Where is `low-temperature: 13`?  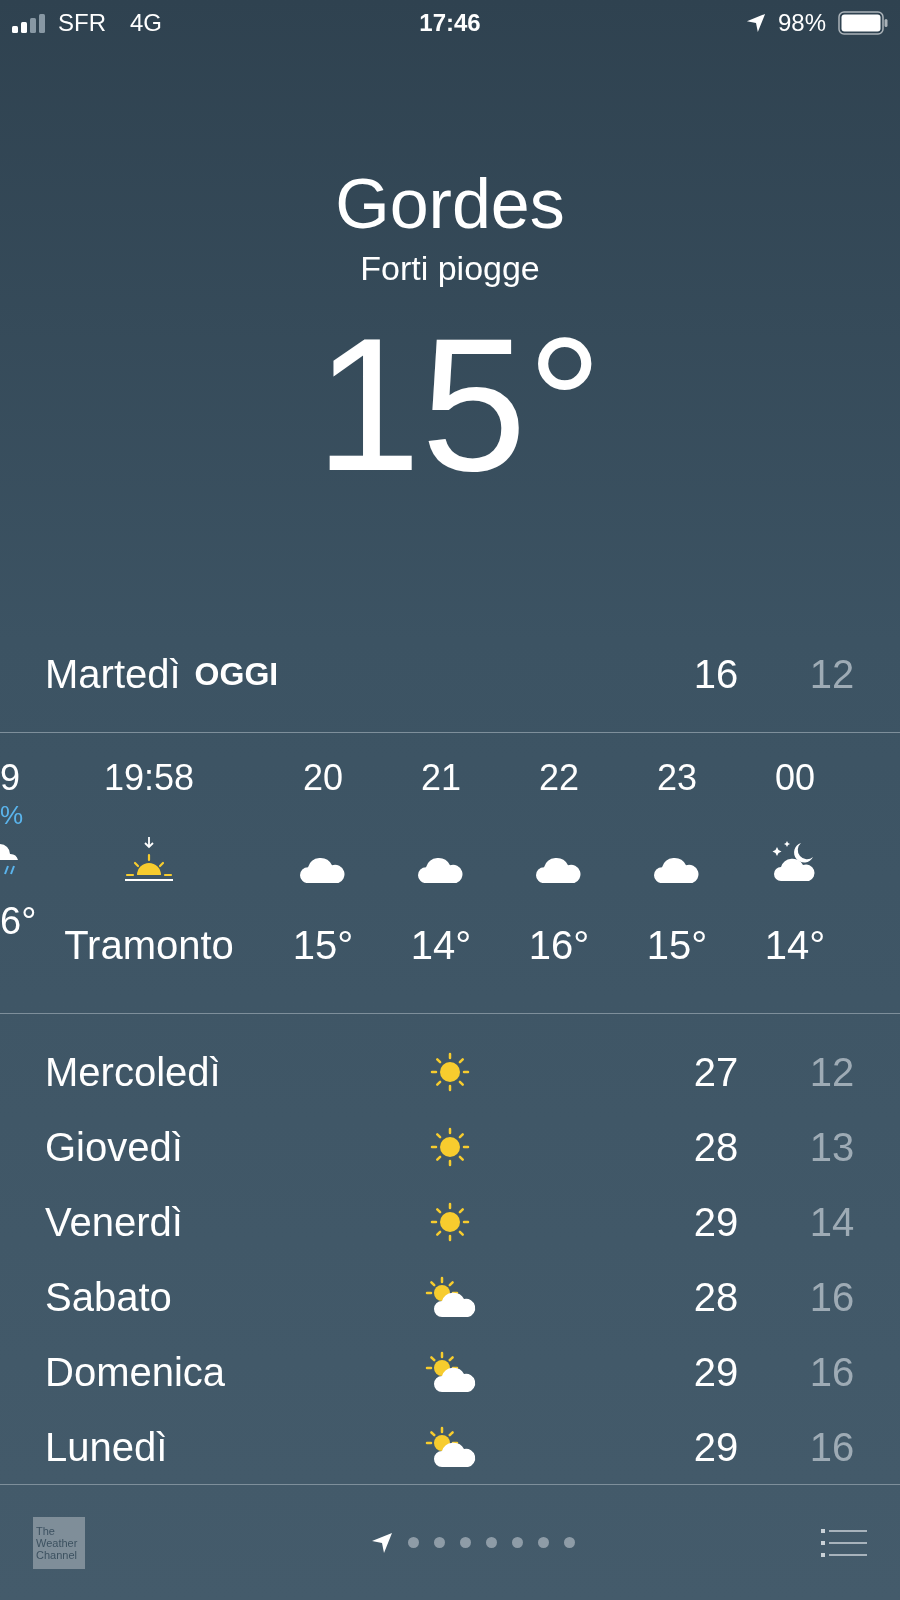 low-temperature: 13 is located at coordinates (832, 1147).